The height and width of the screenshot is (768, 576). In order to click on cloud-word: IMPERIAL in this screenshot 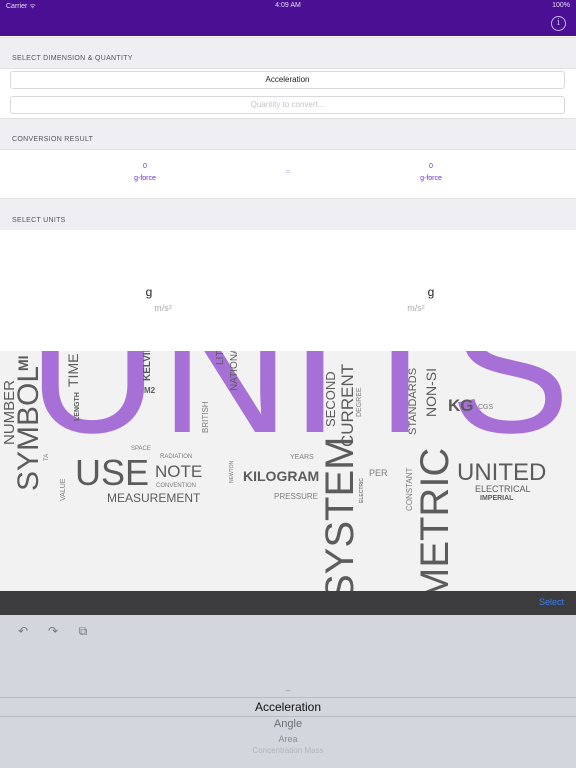, I will do `click(497, 498)`.